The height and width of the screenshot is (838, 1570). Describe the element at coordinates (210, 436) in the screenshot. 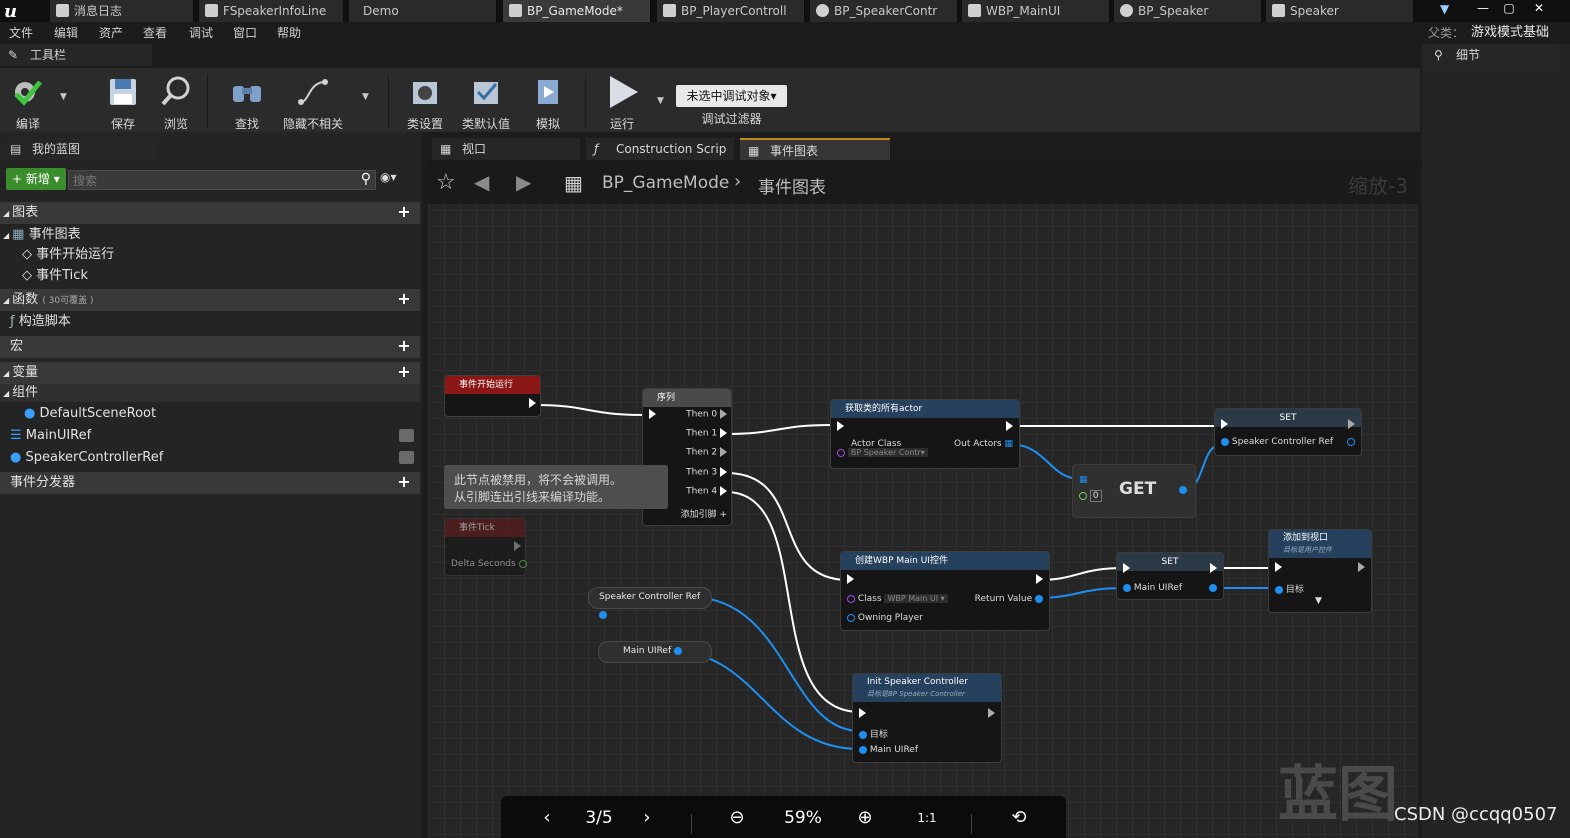

I see `tree-var-main-ui-ref: ☰ MainUIRef` at that location.